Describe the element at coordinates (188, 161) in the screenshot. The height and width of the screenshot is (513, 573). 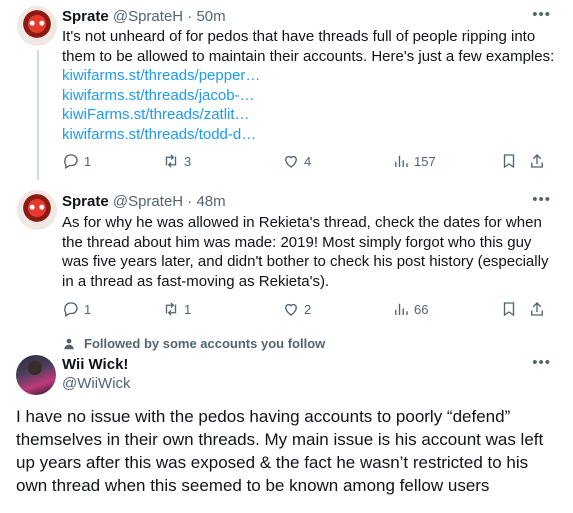
I see `repost-count: 3` at that location.